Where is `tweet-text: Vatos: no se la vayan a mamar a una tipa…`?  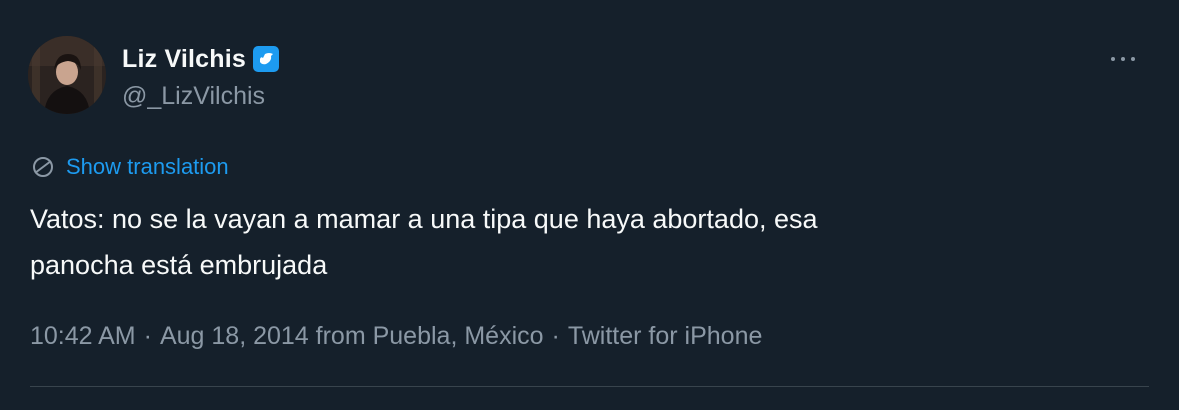
tweet-text: Vatos: no se la vayan a mamar a una tipa… is located at coordinates (424, 242).